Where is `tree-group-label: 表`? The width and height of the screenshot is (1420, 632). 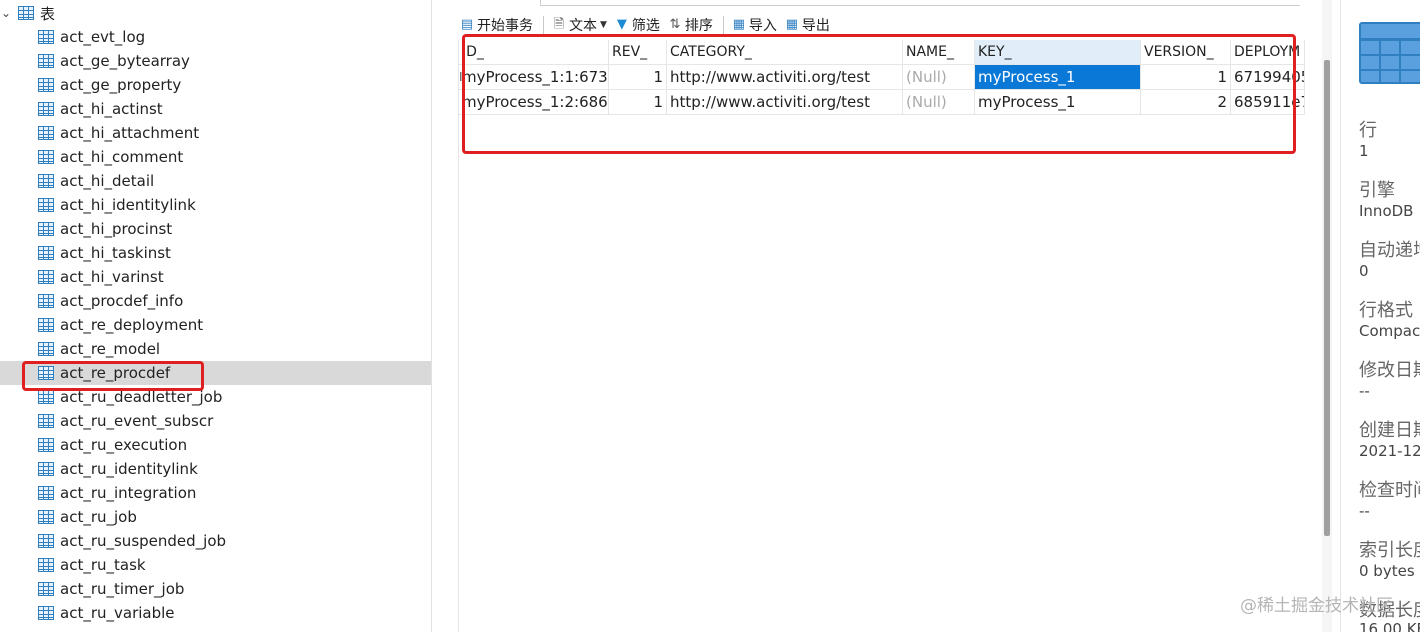
tree-group-label: 表 is located at coordinates (48, 13).